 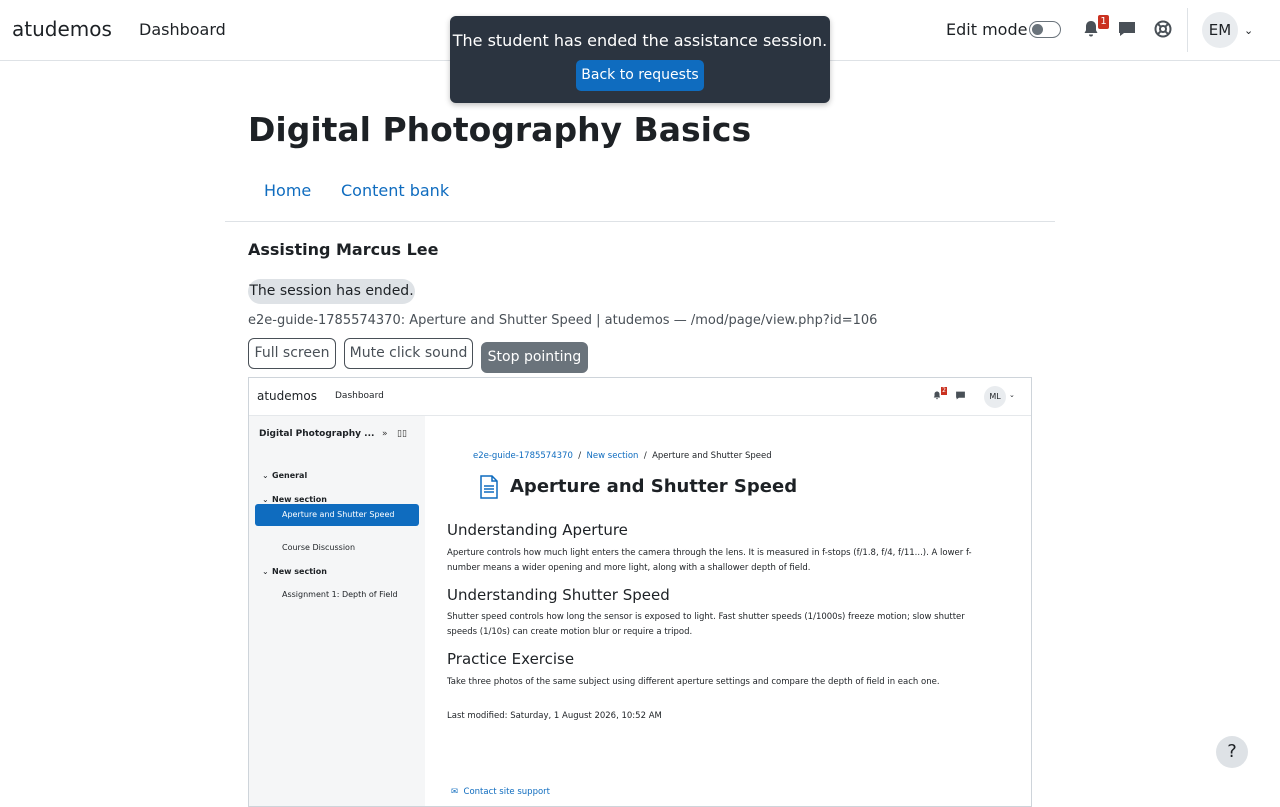 What do you see at coordinates (960, 395) in the screenshot?
I see `student-chat-icon` at bounding box center [960, 395].